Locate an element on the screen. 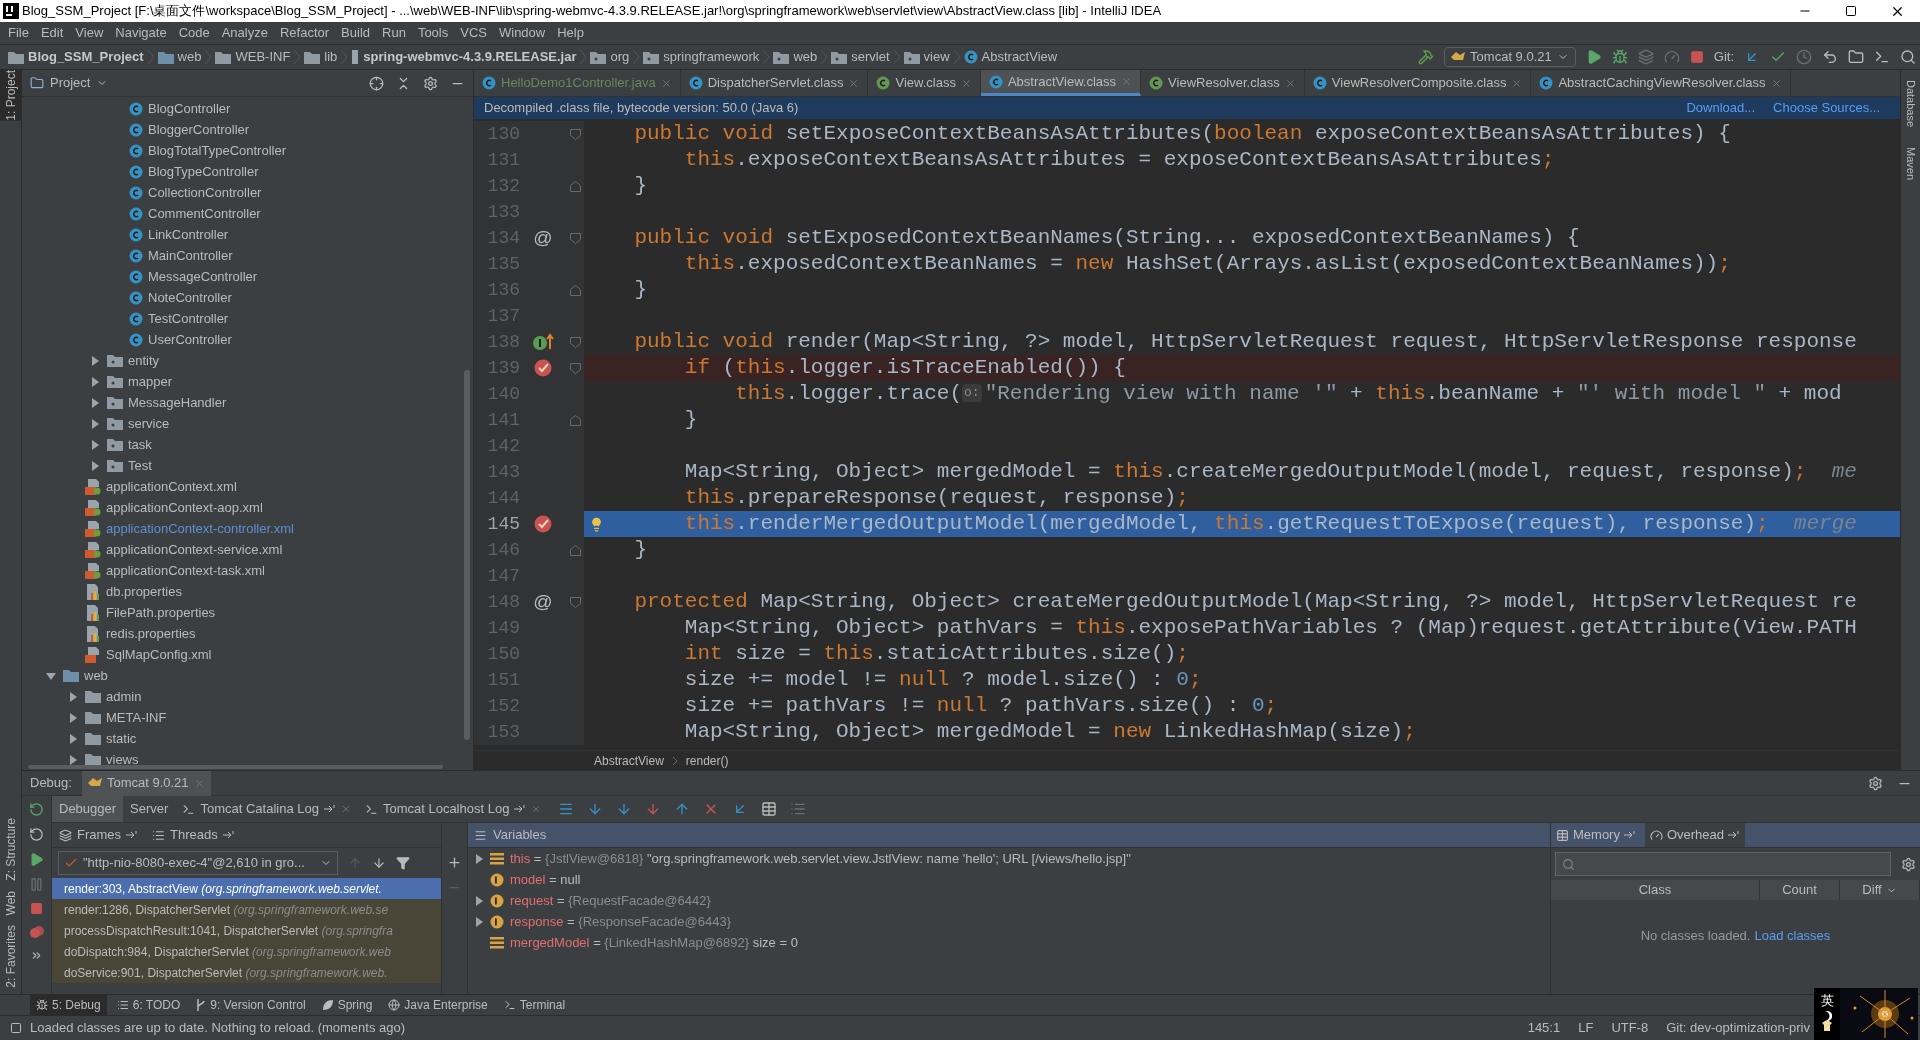 This screenshot has width=1920, height=1040. tree-item: FilePath.properties is located at coordinates (161, 612).